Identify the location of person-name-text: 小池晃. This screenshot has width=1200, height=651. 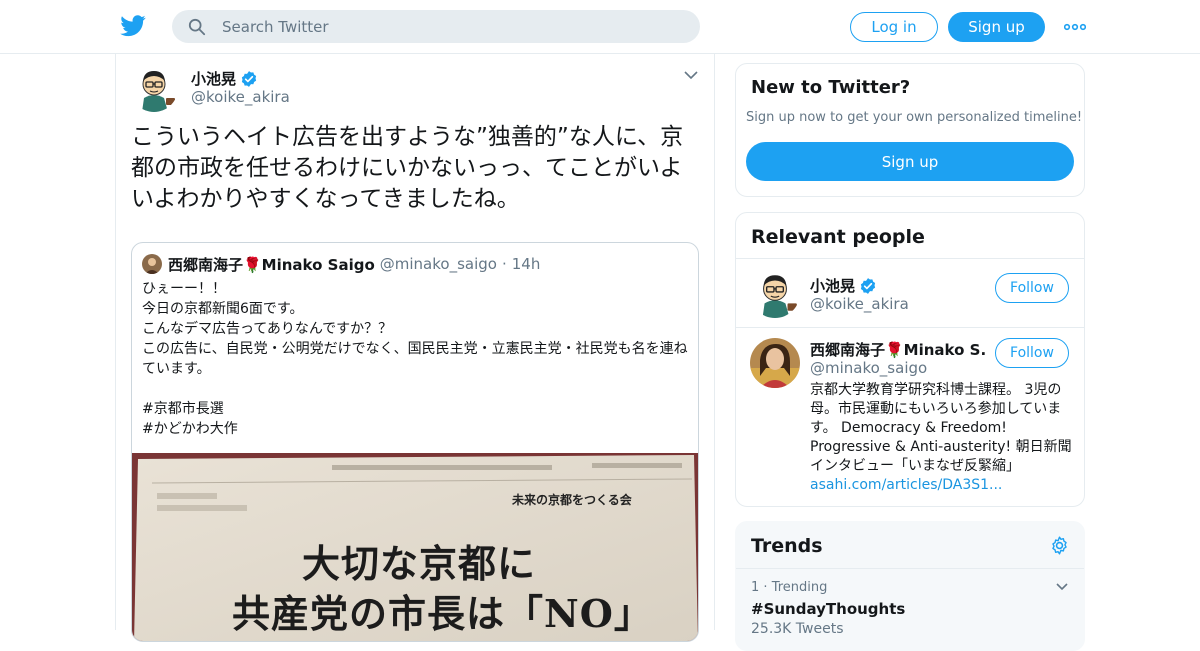
(832, 285).